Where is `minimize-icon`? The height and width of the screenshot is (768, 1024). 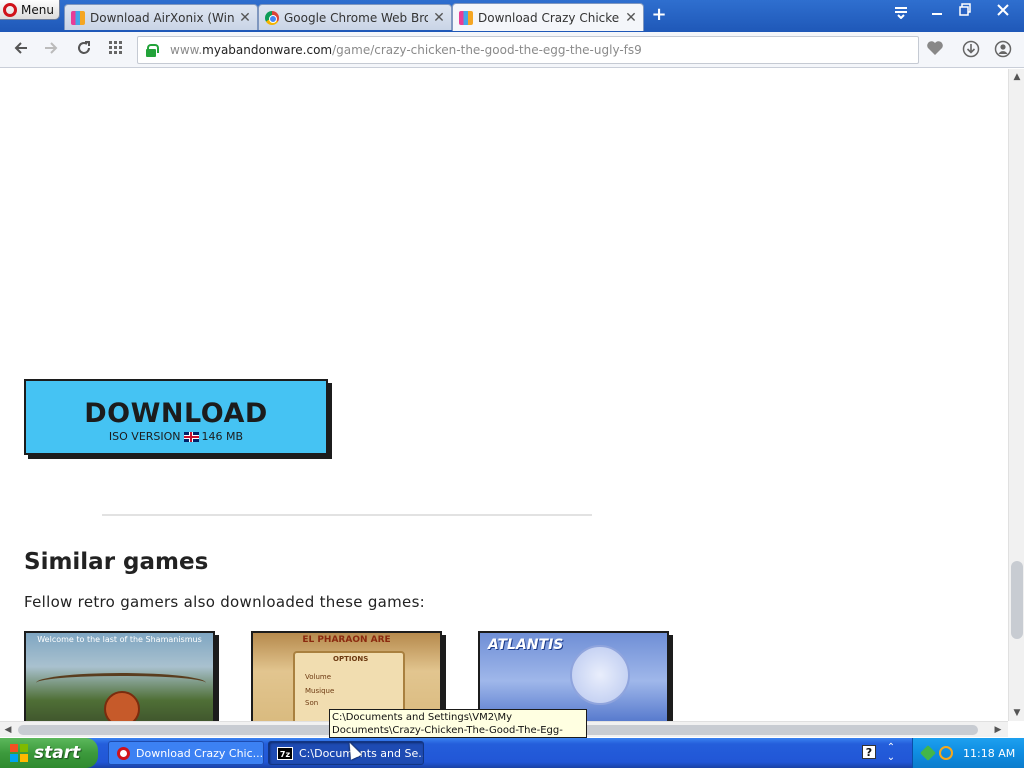 minimize-icon is located at coordinates (937, 11).